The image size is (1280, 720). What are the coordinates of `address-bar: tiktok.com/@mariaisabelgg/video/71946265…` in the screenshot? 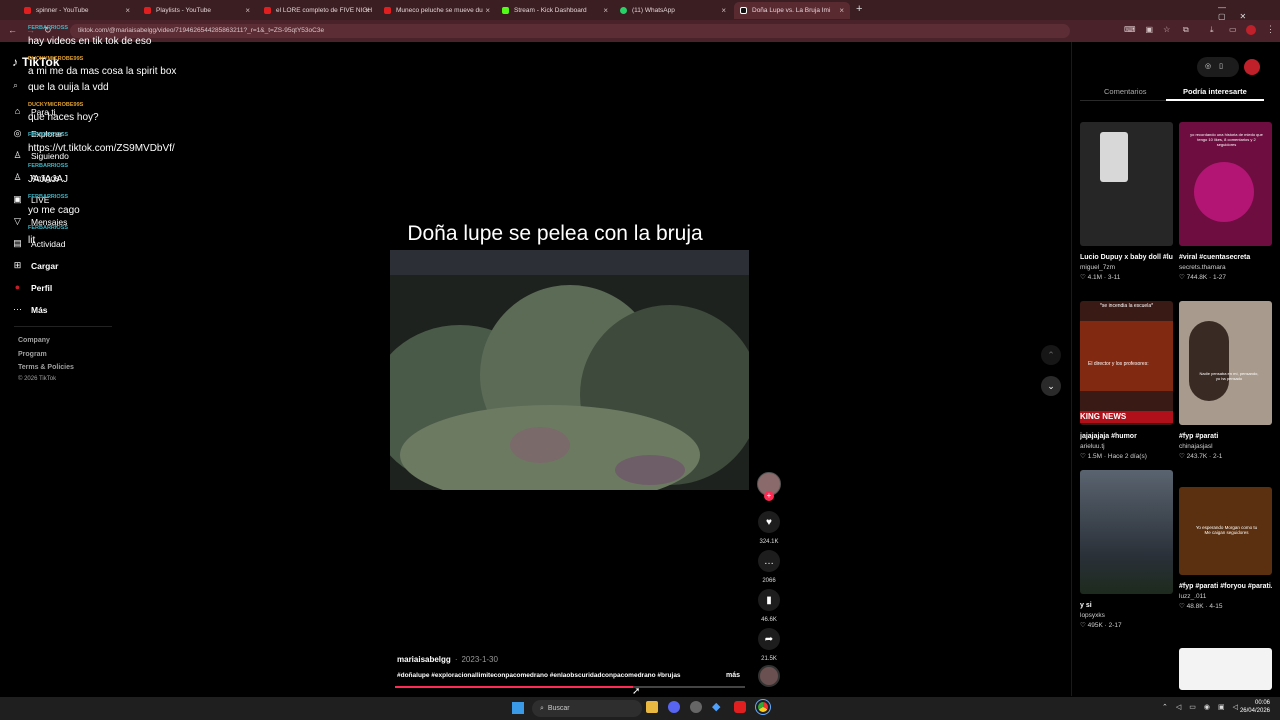 It's located at (570, 31).